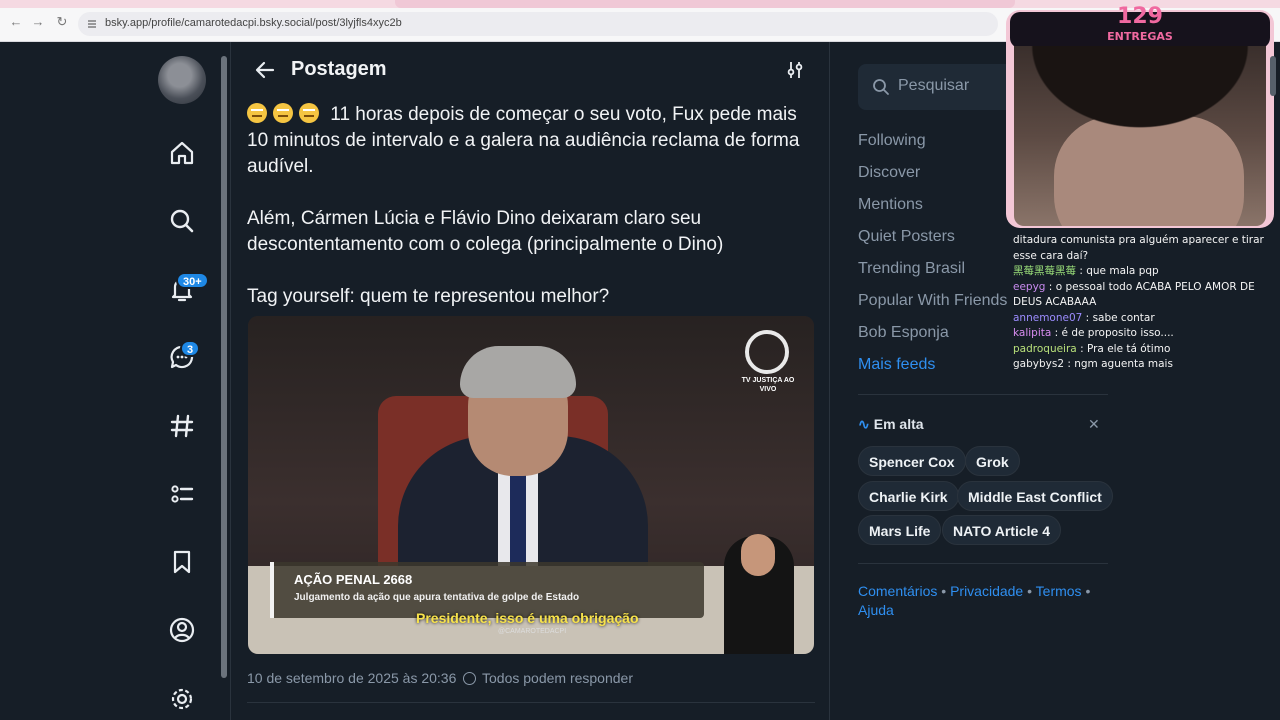 The width and height of the screenshot is (1280, 720). Describe the element at coordinates (1029, 286) in the screenshot. I see `chat-username: eepyg` at that location.